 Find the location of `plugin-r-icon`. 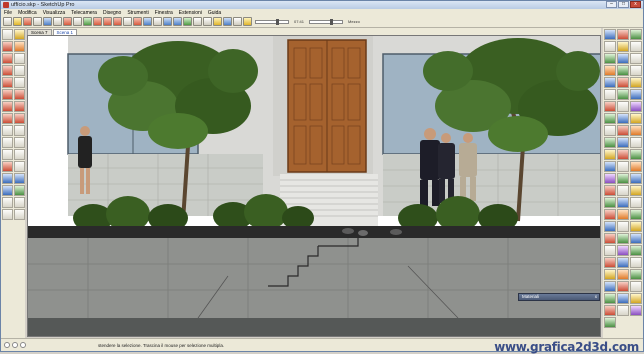

plugin-r-icon is located at coordinates (623, 226).